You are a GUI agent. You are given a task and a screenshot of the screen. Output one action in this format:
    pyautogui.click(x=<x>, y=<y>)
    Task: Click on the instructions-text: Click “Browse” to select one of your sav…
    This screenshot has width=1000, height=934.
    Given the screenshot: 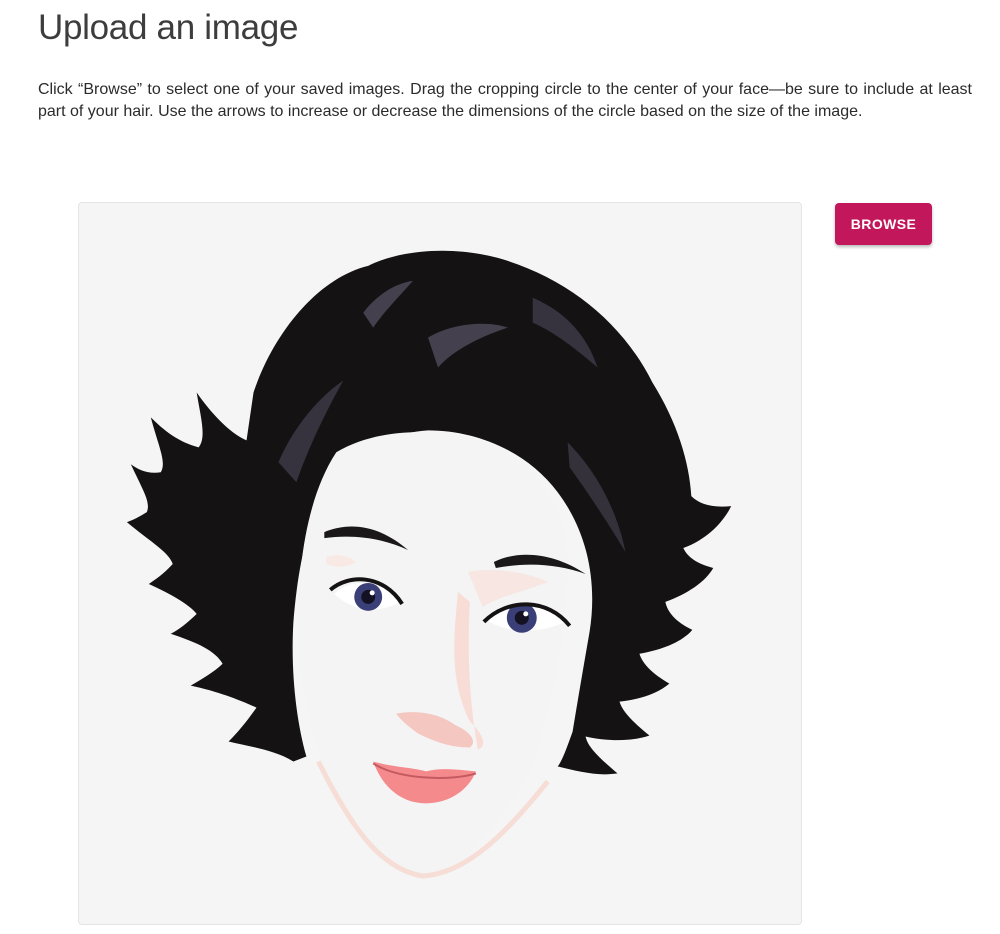 What is the action you would take?
    pyautogui.click(x=505, y=100)
    